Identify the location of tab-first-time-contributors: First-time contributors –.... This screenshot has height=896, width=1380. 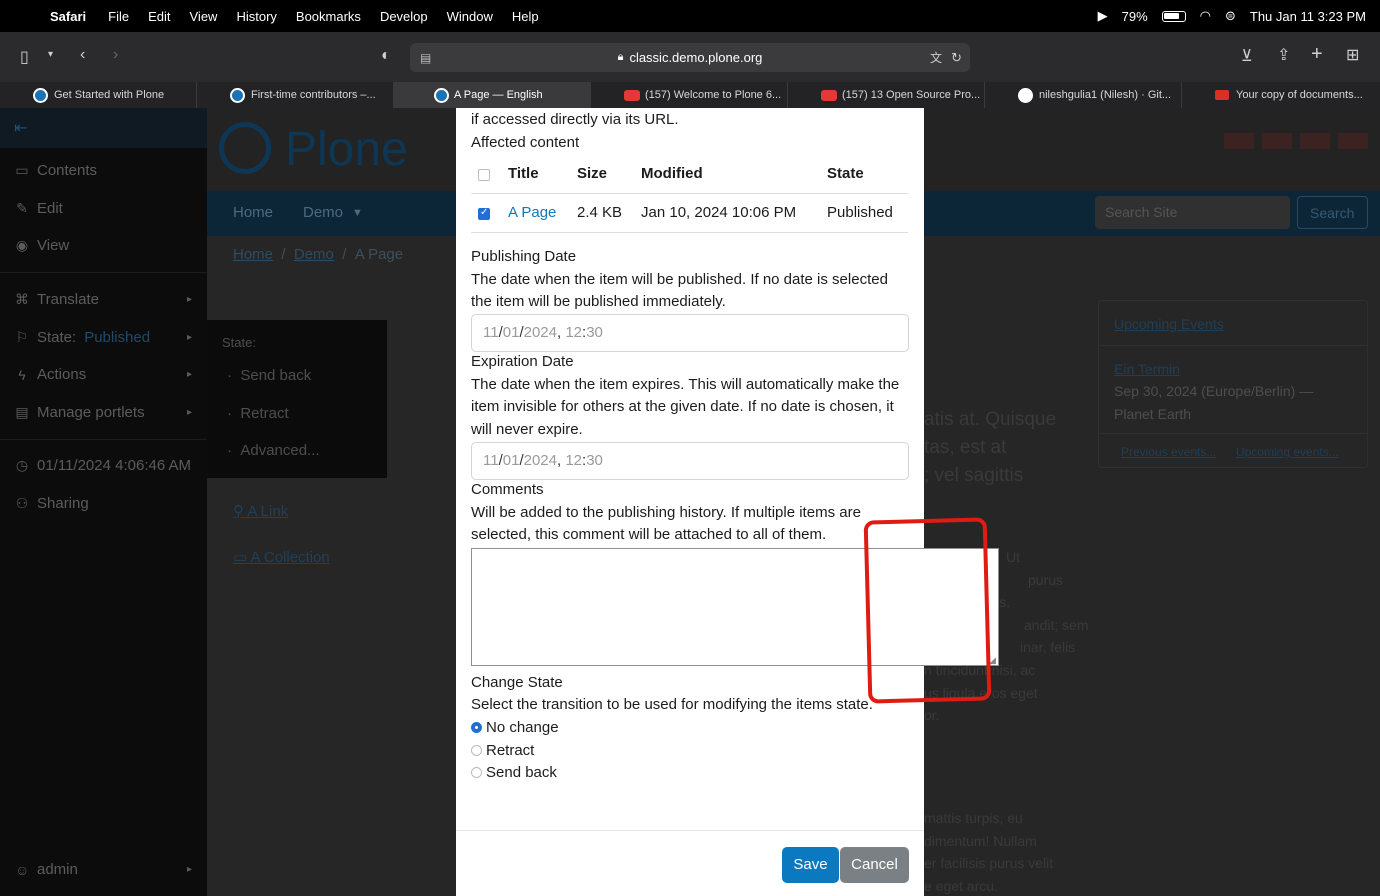
(295, 95).